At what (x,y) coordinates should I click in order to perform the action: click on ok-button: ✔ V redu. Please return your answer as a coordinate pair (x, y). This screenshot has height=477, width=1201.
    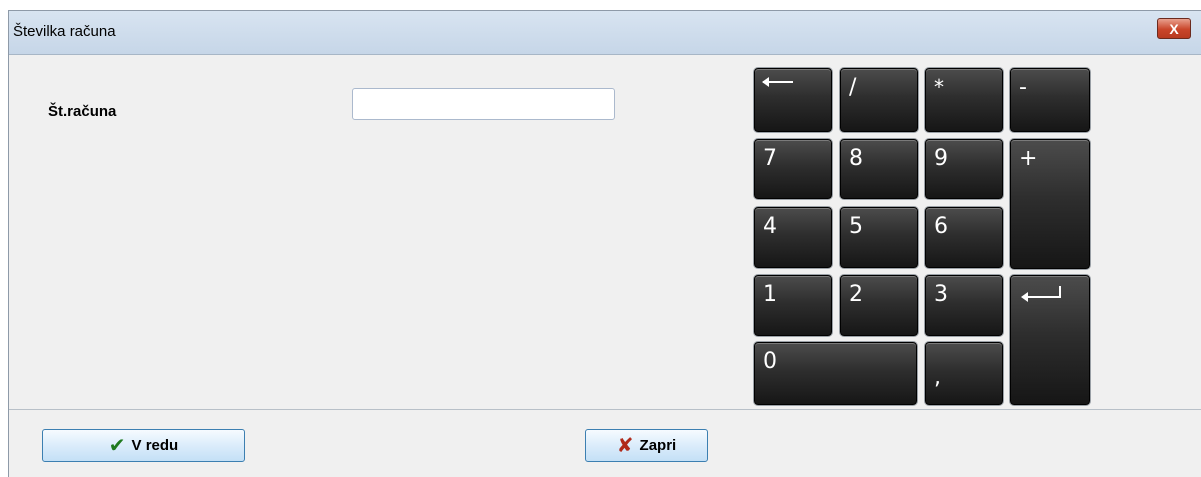
    Looking at the image, I should click on (143, 445).